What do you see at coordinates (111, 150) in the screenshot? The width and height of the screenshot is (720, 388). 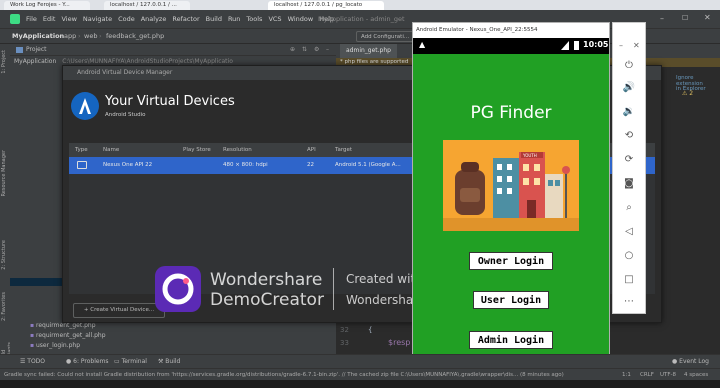 I see `col-name: Name` at bounding box center [111, 150].